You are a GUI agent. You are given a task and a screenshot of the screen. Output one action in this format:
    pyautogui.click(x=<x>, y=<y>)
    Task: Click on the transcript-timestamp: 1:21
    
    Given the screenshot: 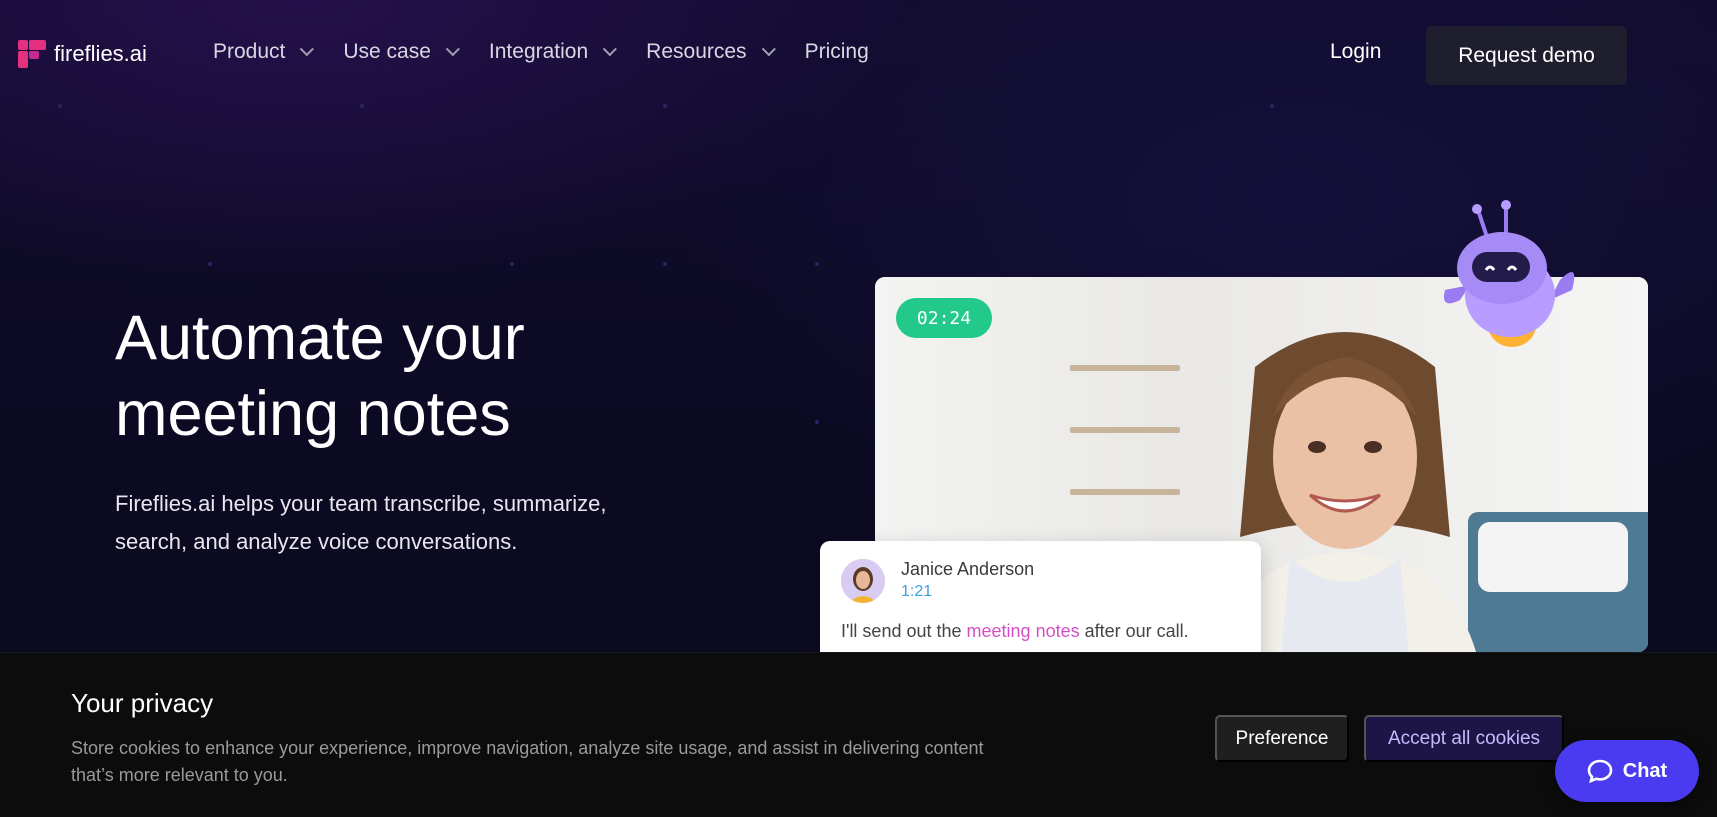 What is the action you would take?
    pyautogui.click(x=916, y=592)
    